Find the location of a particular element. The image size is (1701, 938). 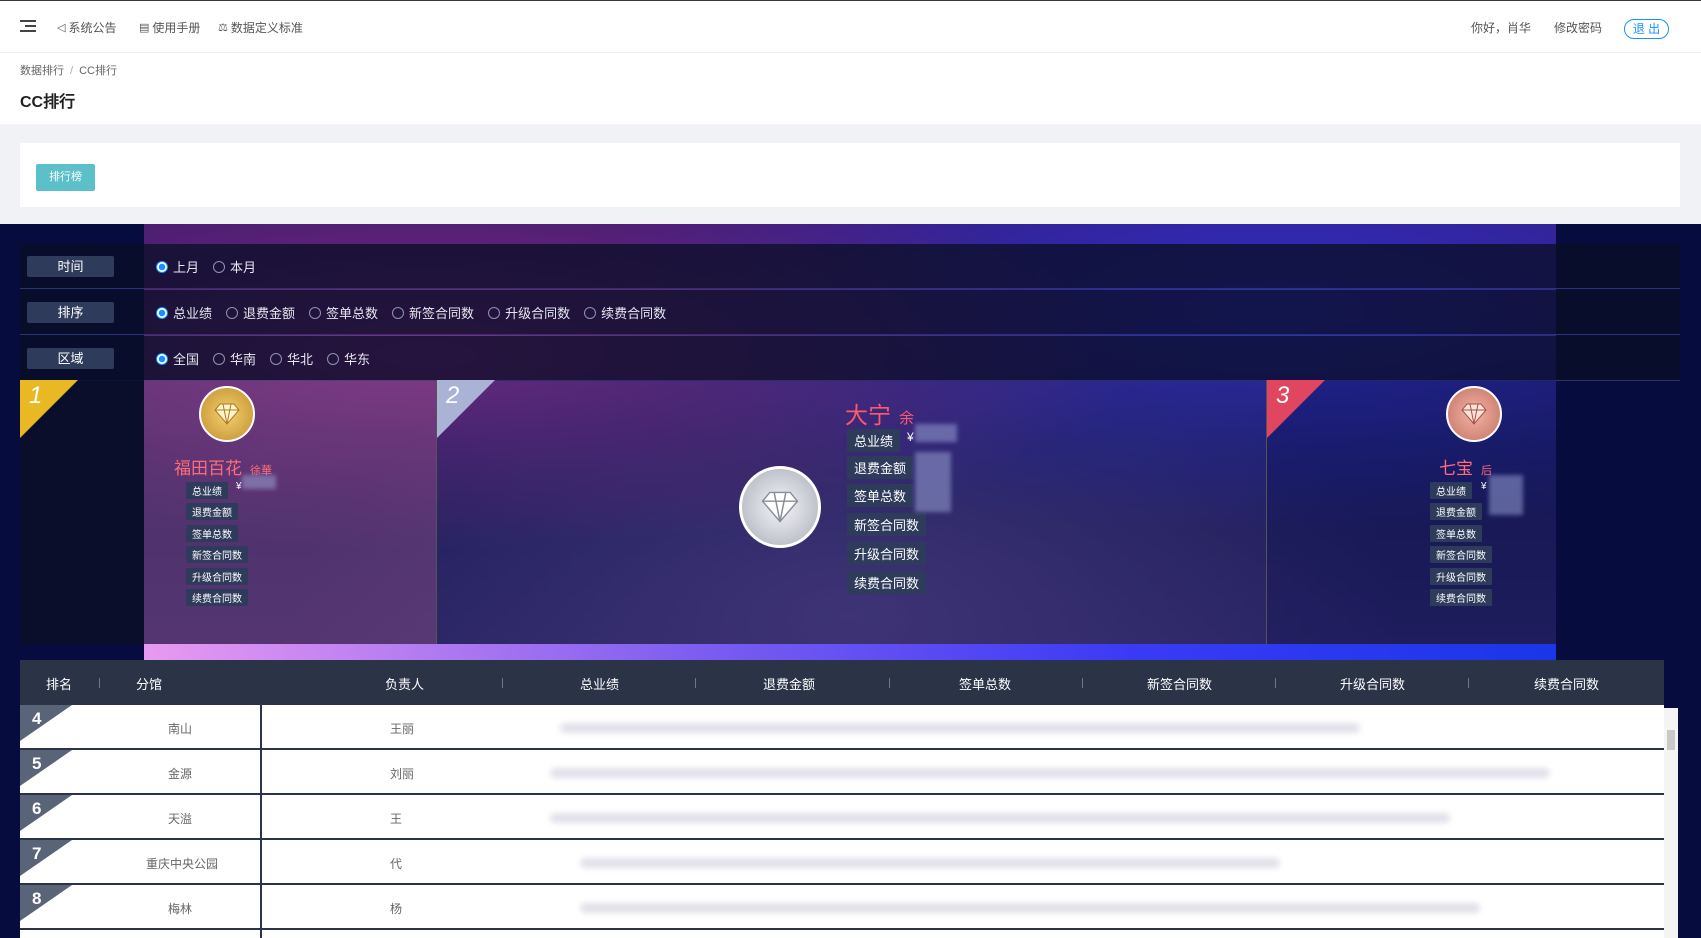

document-icon: ▤ is located at coordinates (144, 28).